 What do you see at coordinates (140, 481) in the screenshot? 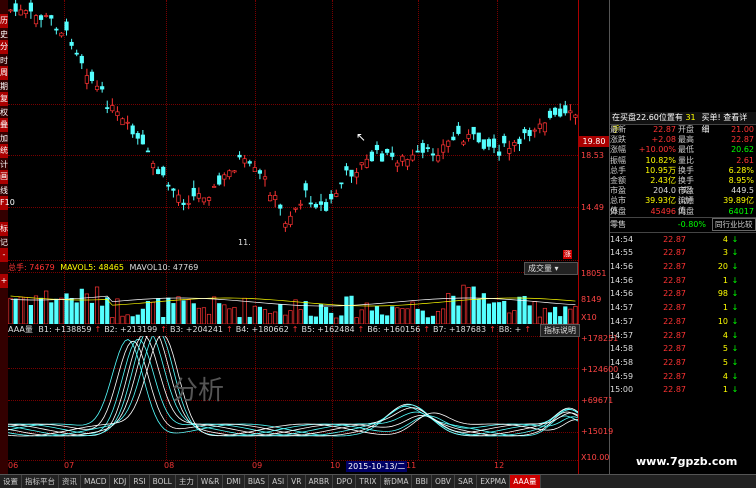
I see `indicator-tab: RSI` at bounding box center [140, 481].